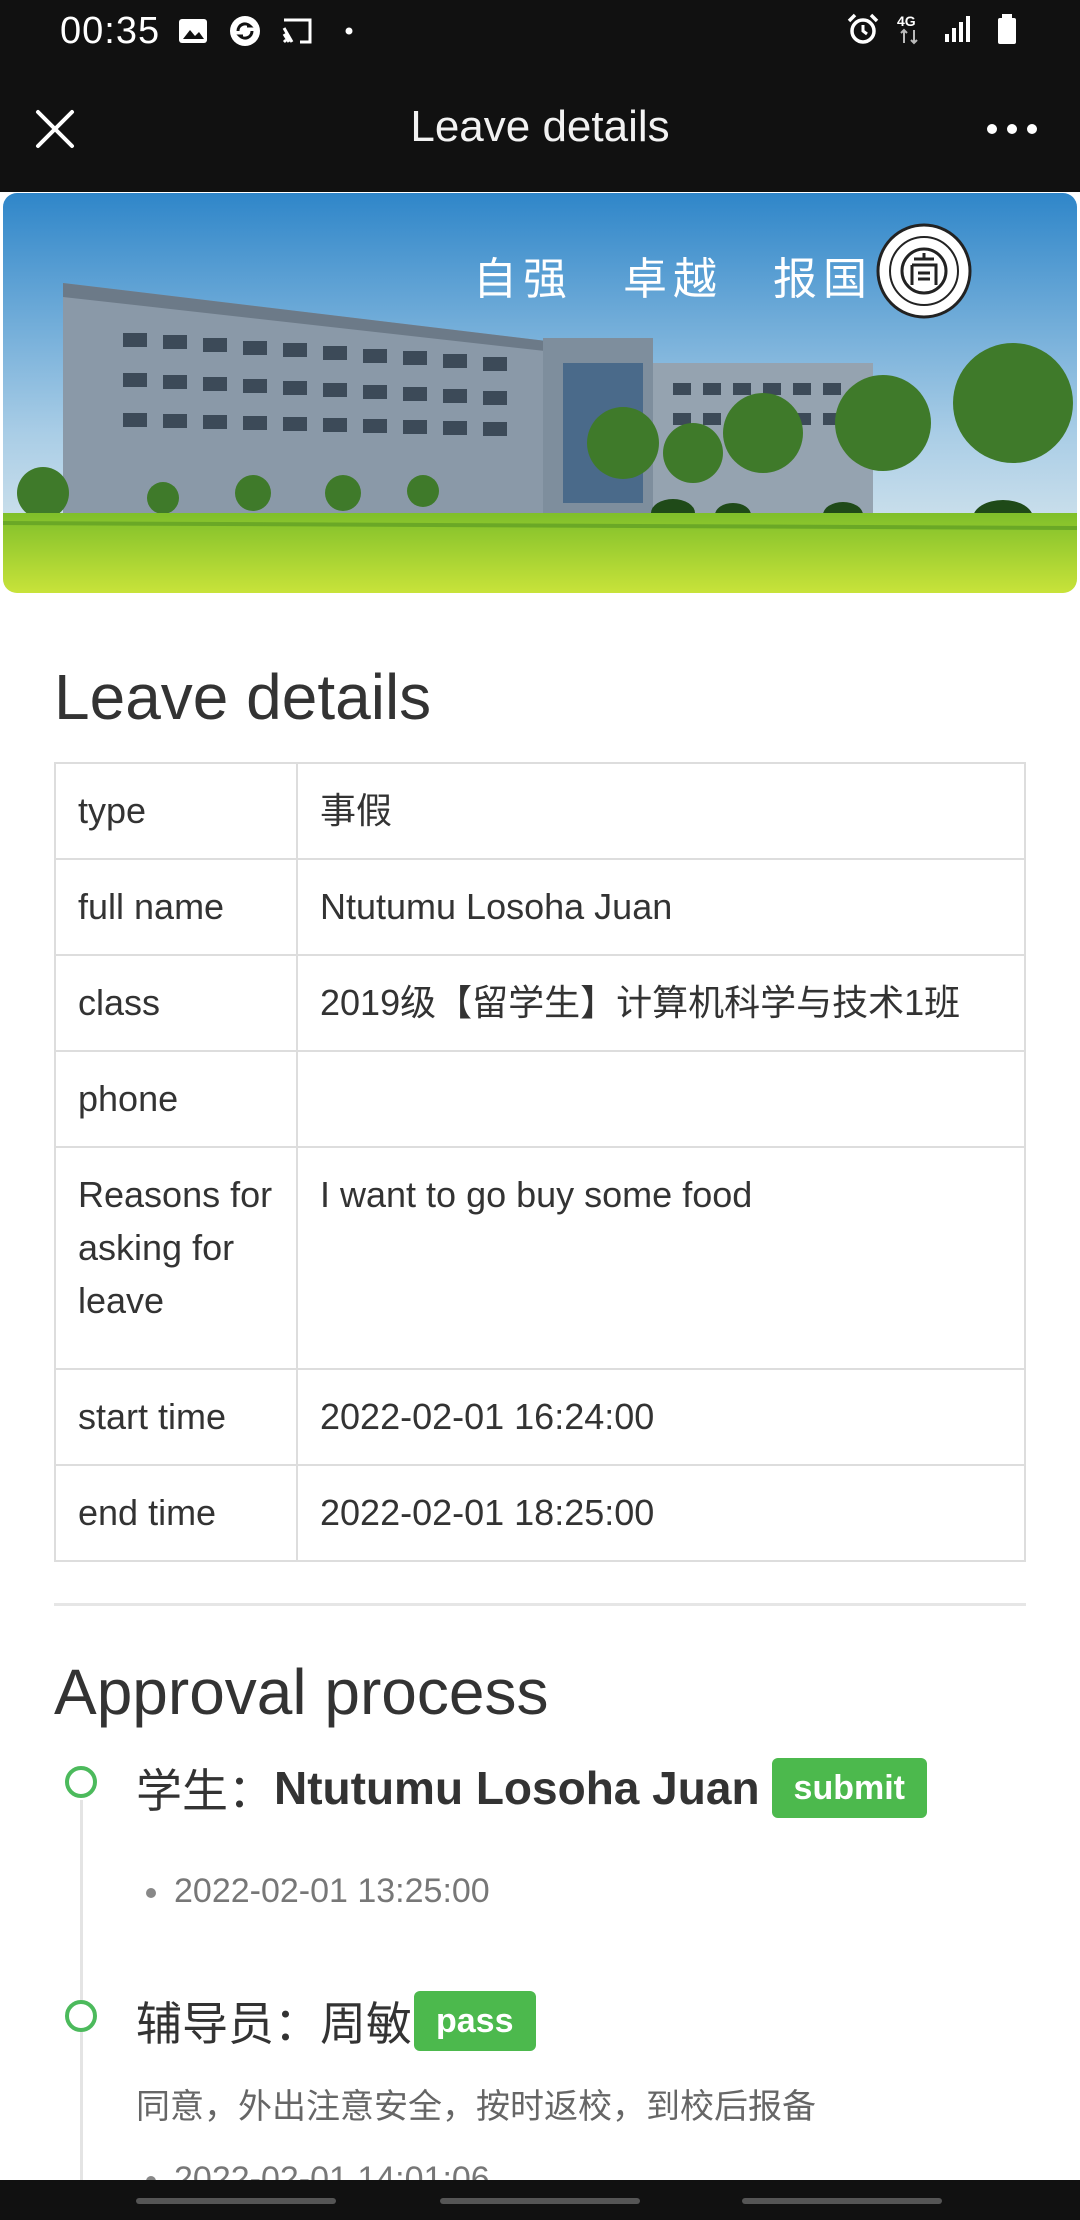 Image resolution: width=1080 pixels, height=2220 pixels. Describe the element at coordinates (476, 2107) in the screenshot. I see `step-comment: 同意，外出注意安全，按时返校，到校后报备` at that location.